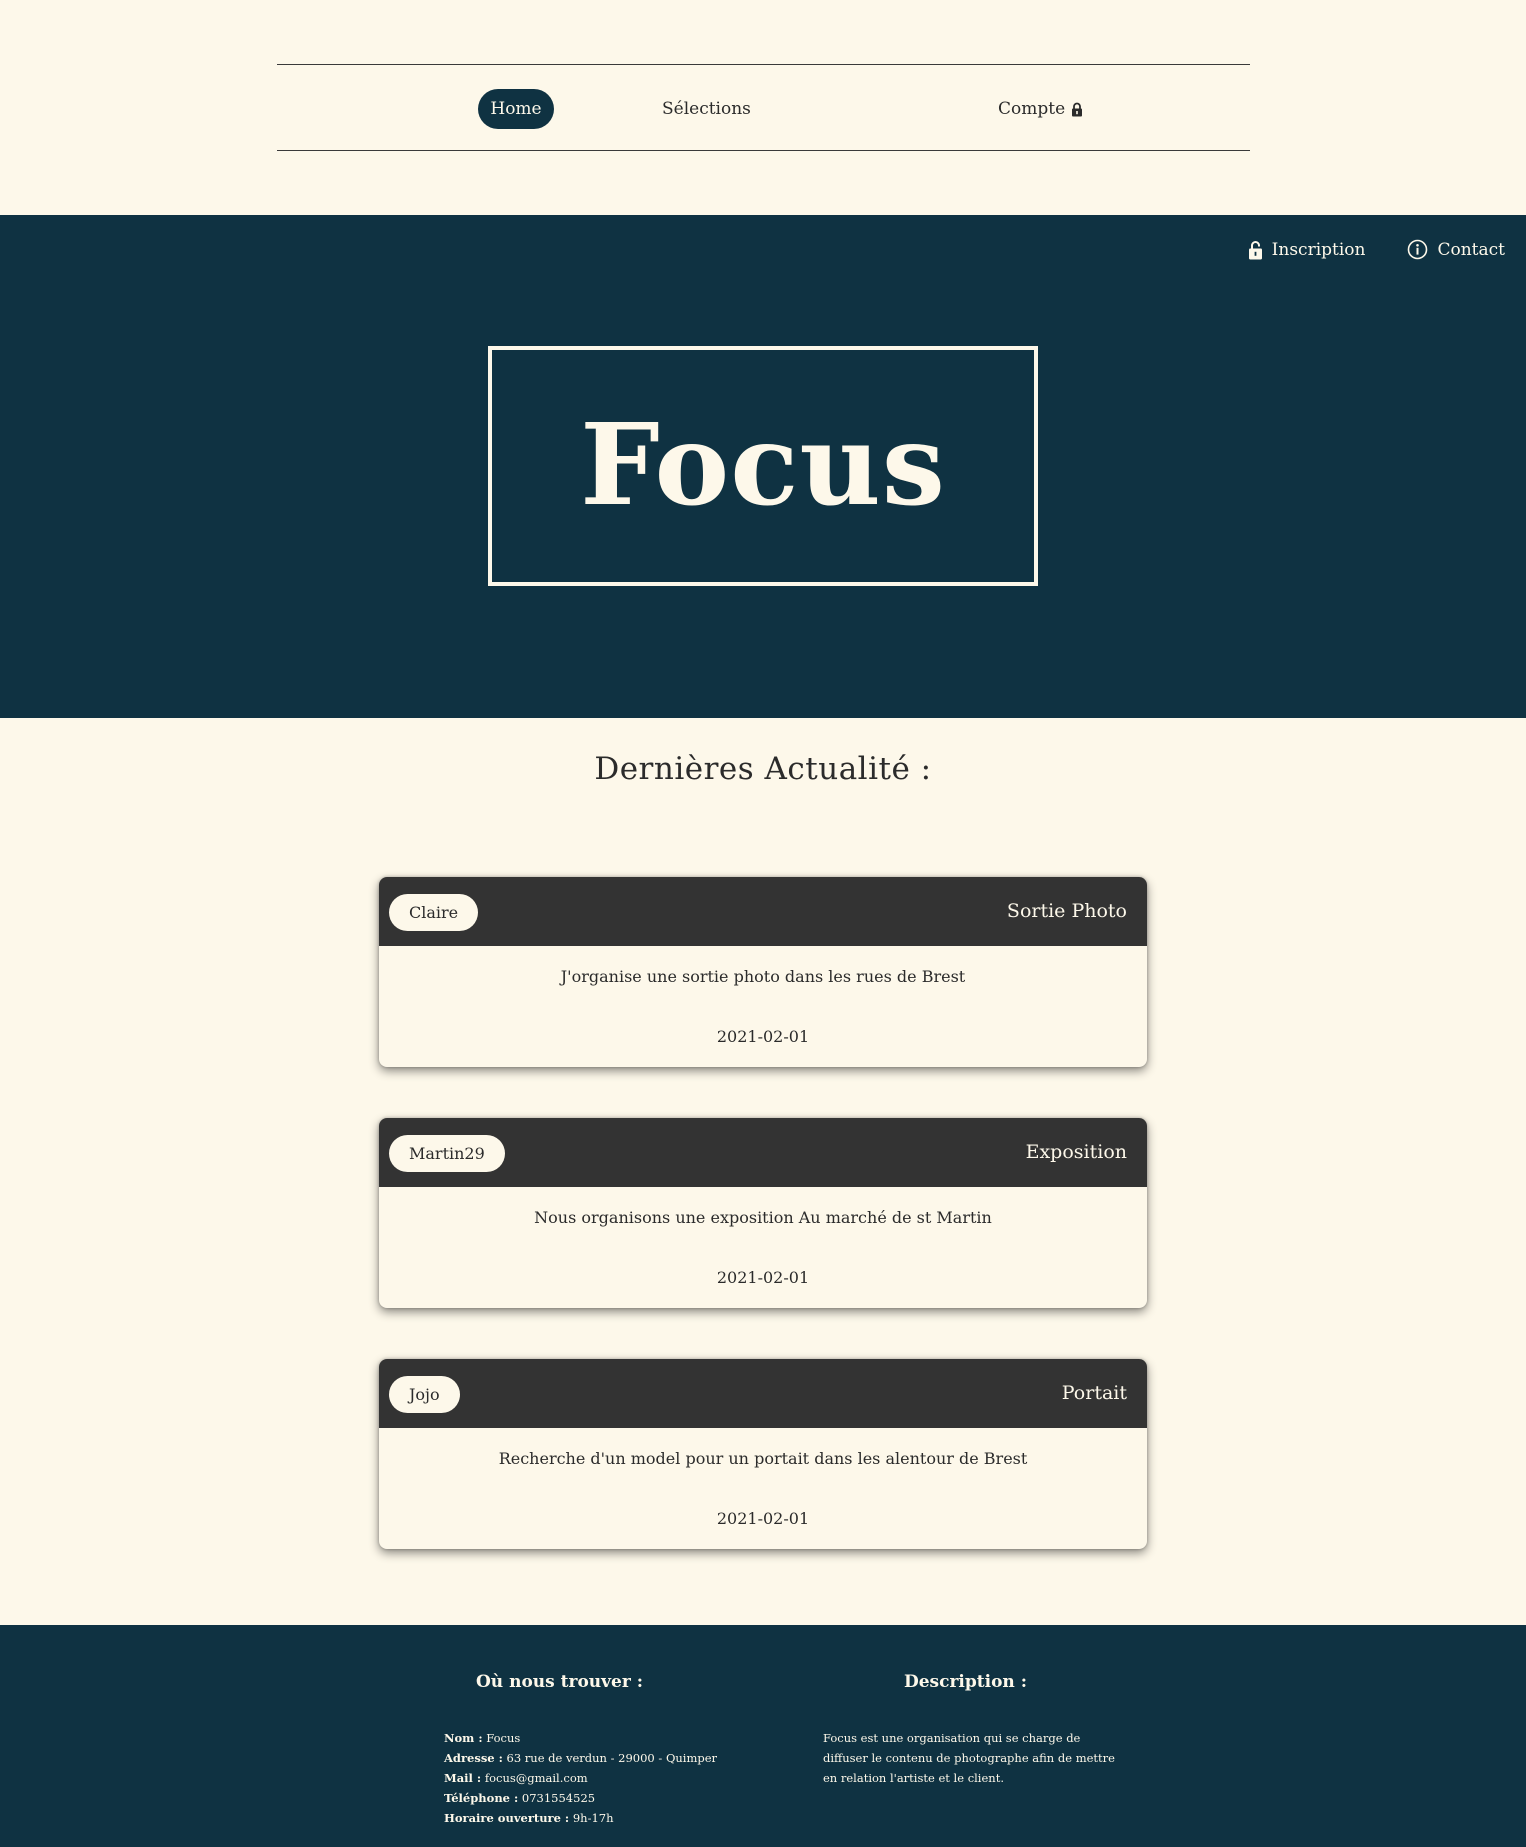 Image resolution: width=1526 pixels, height=1847 pixels. I want to click on nav-account-label: Compte, so click(1032, 109).